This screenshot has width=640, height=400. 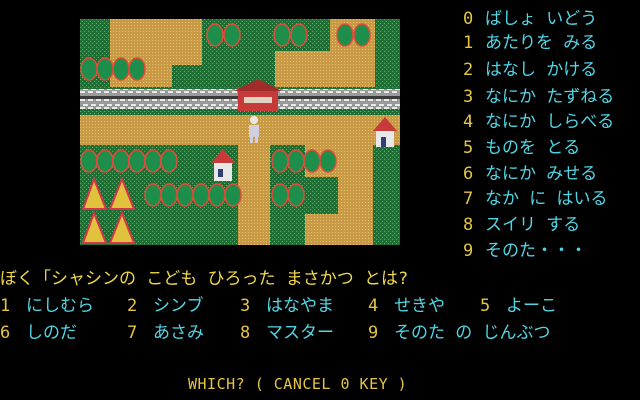 I want to click on option-7: 7 あさみ, so click(x=165, y=333).